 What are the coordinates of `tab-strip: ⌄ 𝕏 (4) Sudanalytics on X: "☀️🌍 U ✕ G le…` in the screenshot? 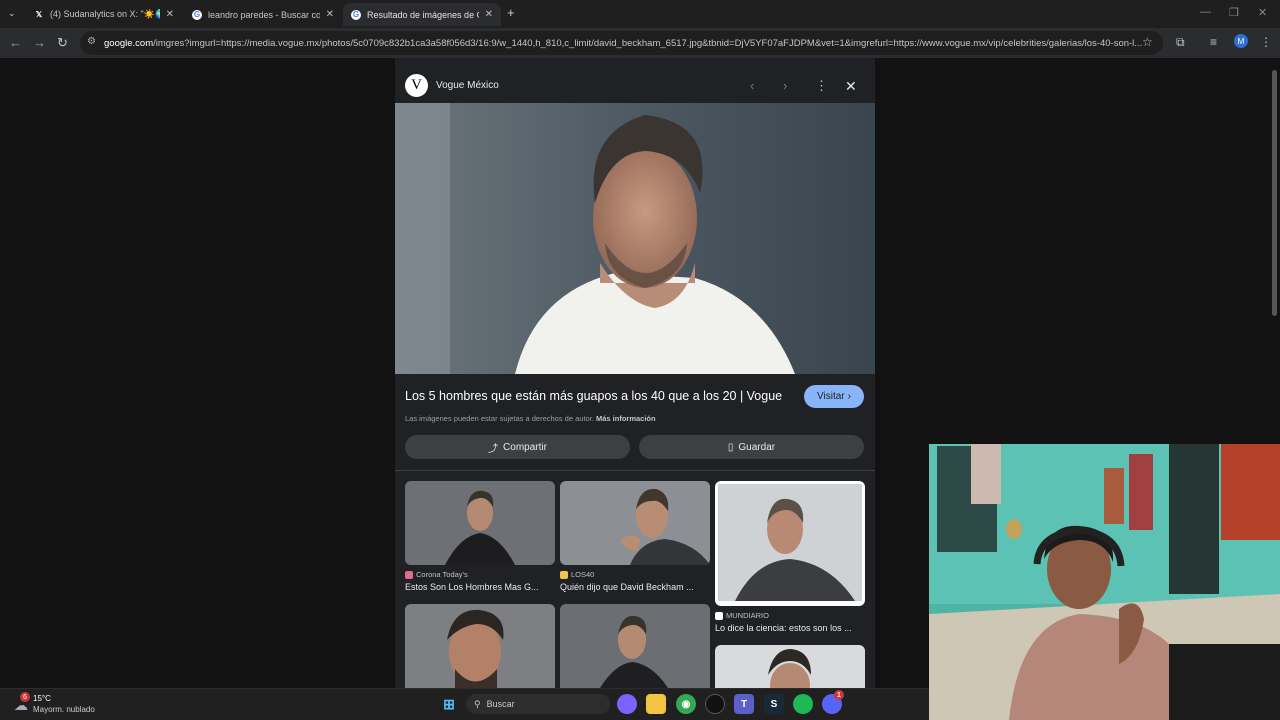 It's located at (640, 14).